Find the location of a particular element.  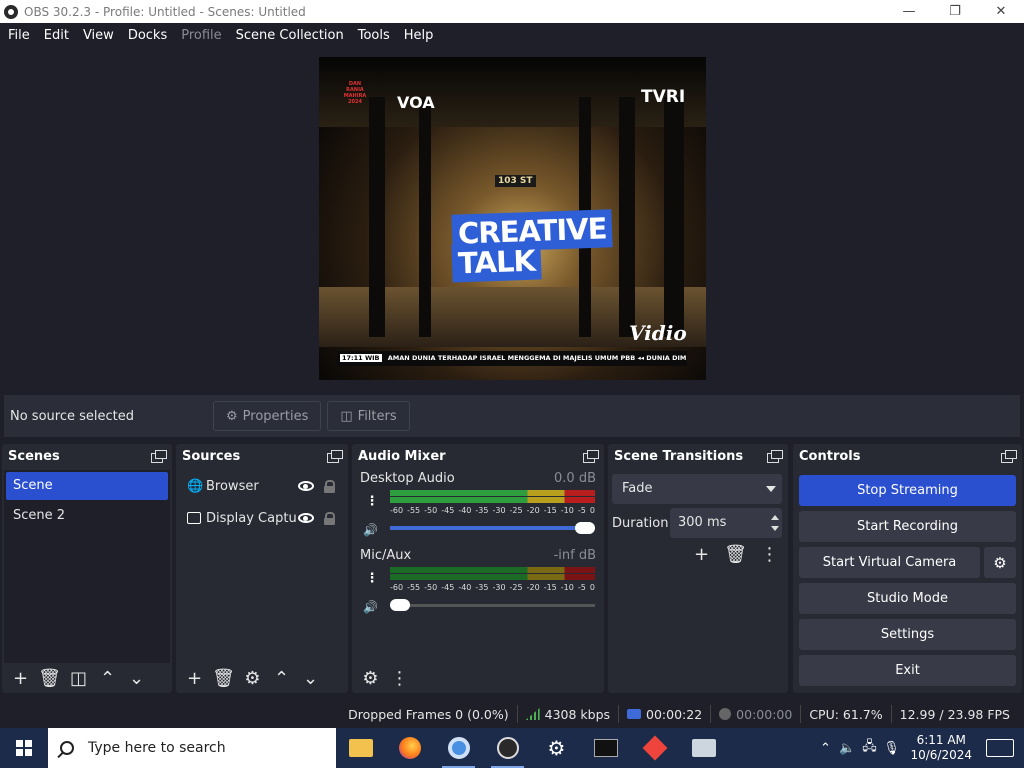

scenes-list: Scene Scene 2 is located at coordinates (87, 566).